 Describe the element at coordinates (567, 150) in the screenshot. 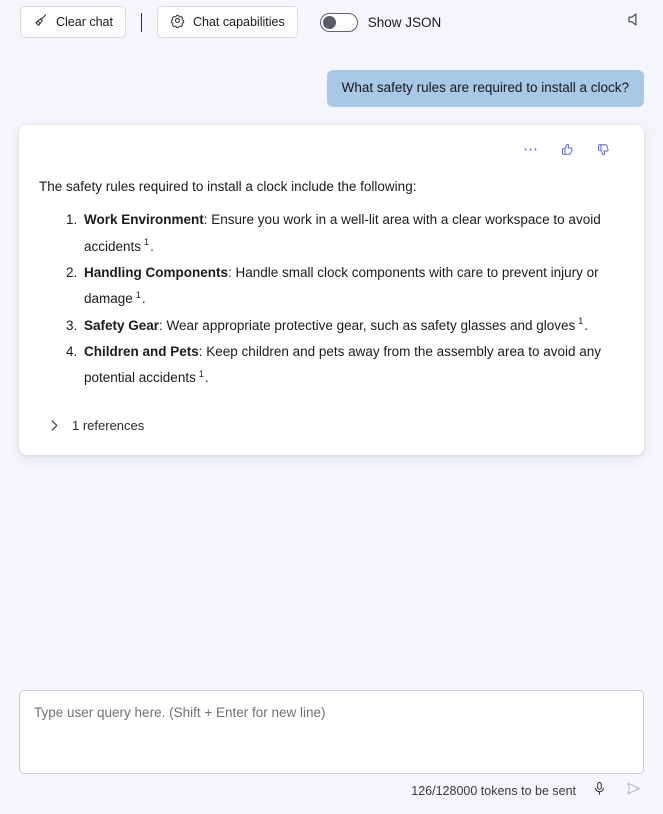

I see `thumbs-up-icon` at that location.